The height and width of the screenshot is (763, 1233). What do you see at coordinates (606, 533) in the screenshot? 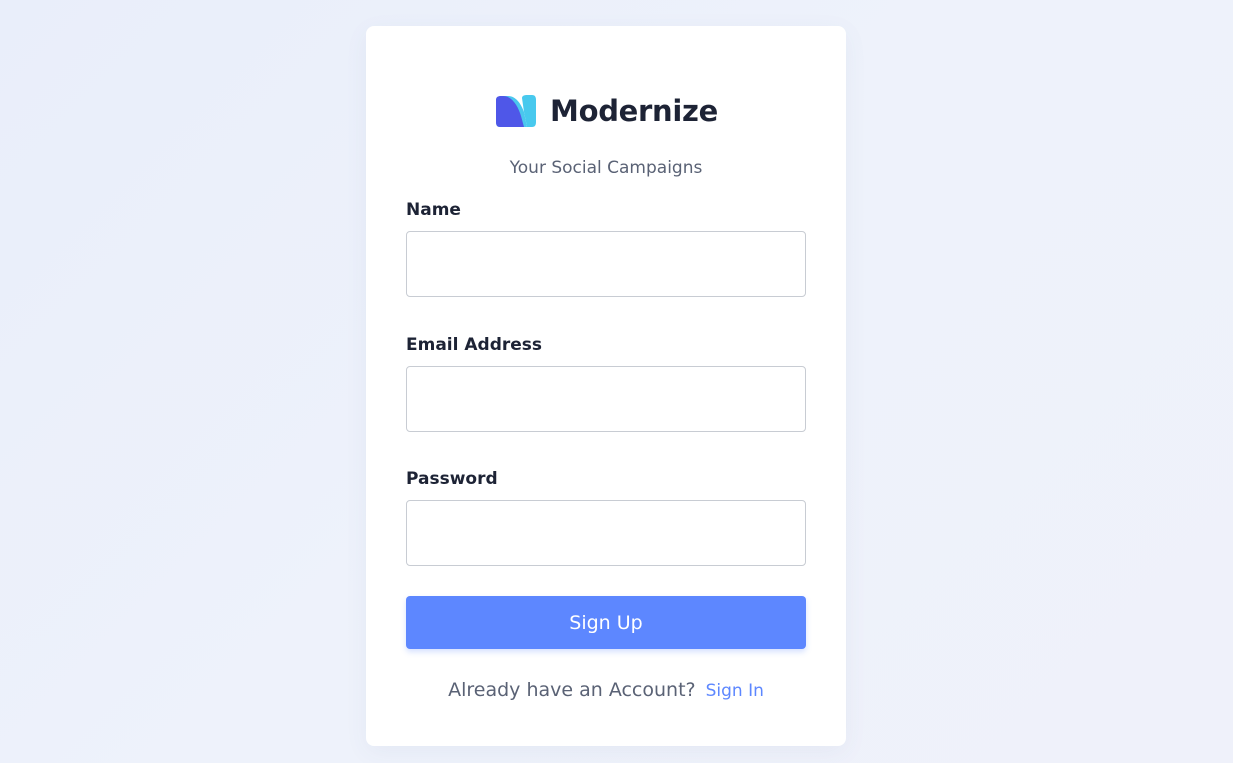
I see `password-input` at bounding box center [606, 533].